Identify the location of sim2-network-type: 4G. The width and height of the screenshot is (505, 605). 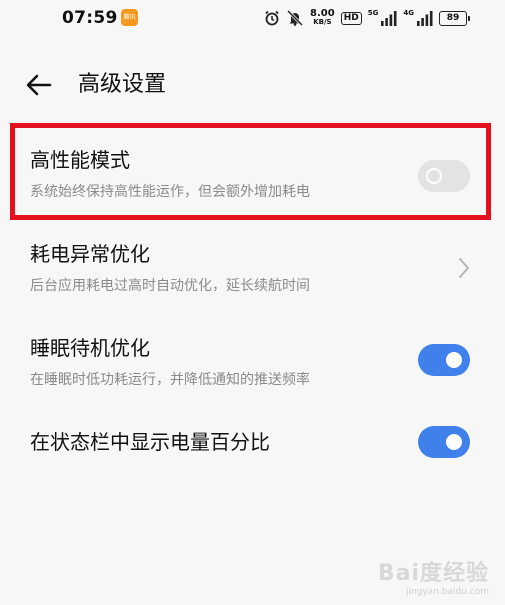
(408, 13).